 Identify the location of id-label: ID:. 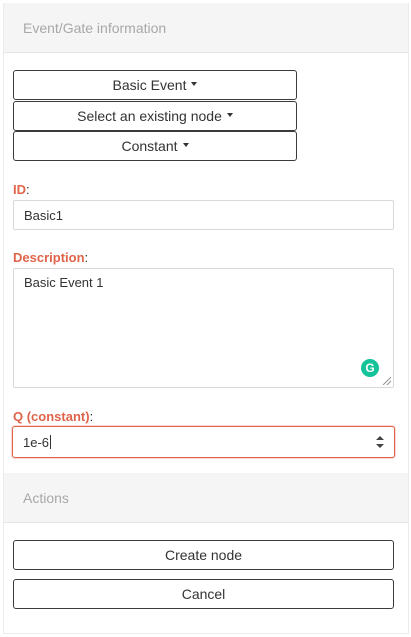
(21, 189).